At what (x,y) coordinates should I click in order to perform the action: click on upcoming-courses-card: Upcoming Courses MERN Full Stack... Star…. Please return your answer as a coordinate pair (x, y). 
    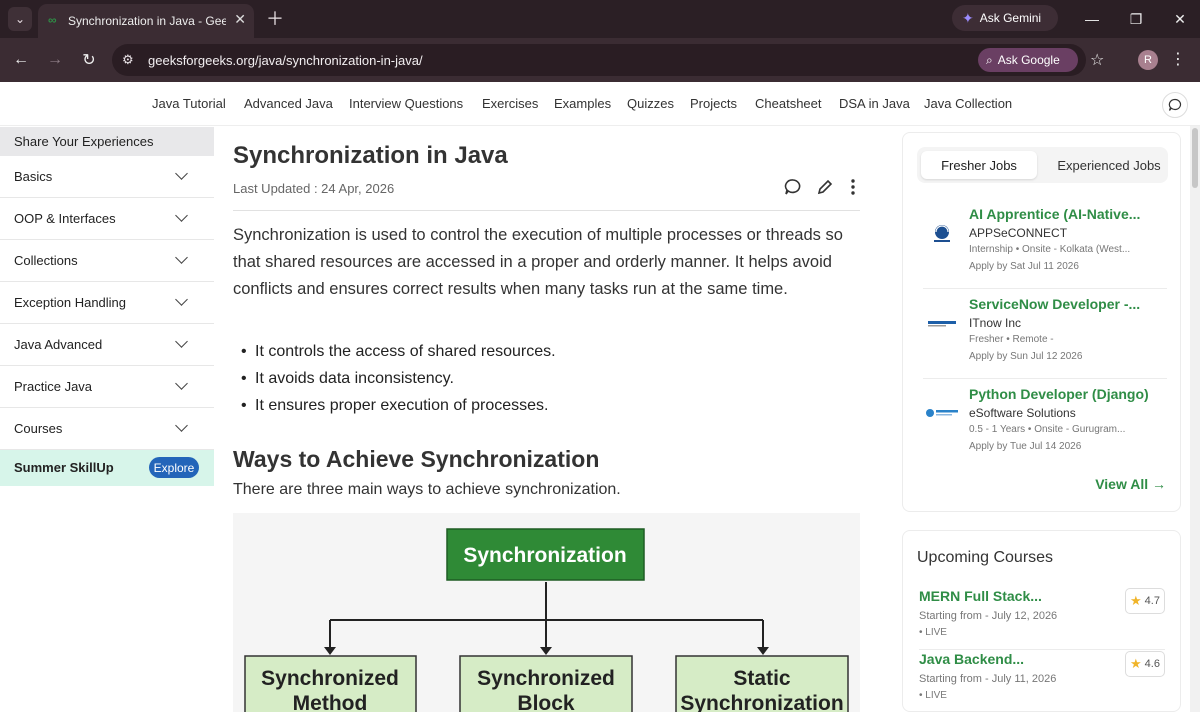
    Looking at the image, I should click on (1041, 621).